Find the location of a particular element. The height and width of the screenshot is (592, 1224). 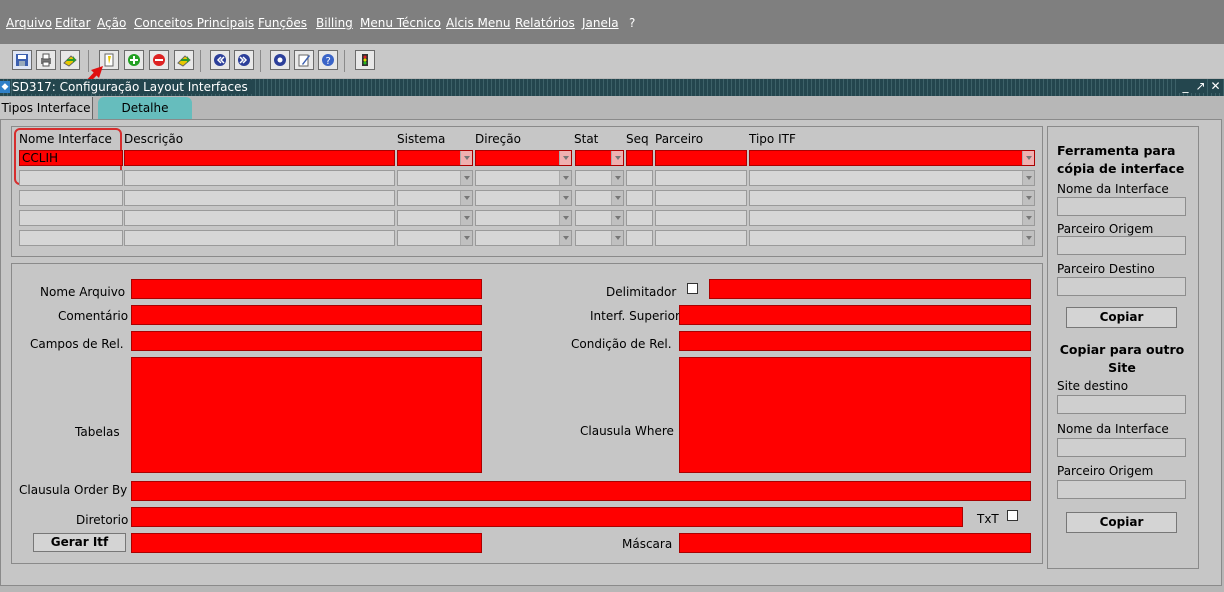

clear-icon is located at coordinates (184, 60).